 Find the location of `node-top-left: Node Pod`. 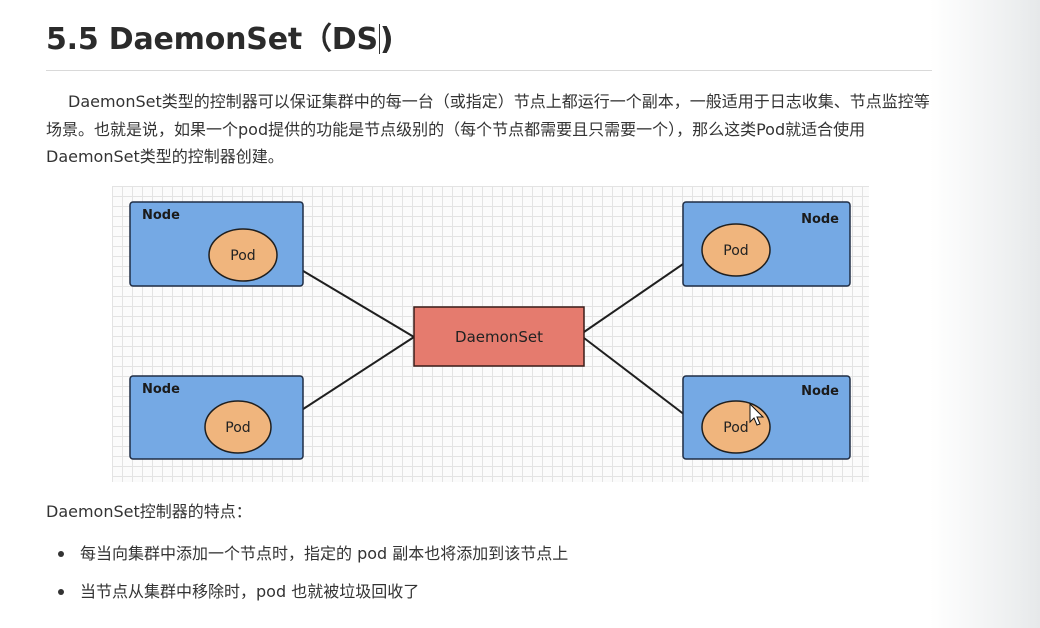

node-top-left: Node Pod is located at coordinates (216, 244).